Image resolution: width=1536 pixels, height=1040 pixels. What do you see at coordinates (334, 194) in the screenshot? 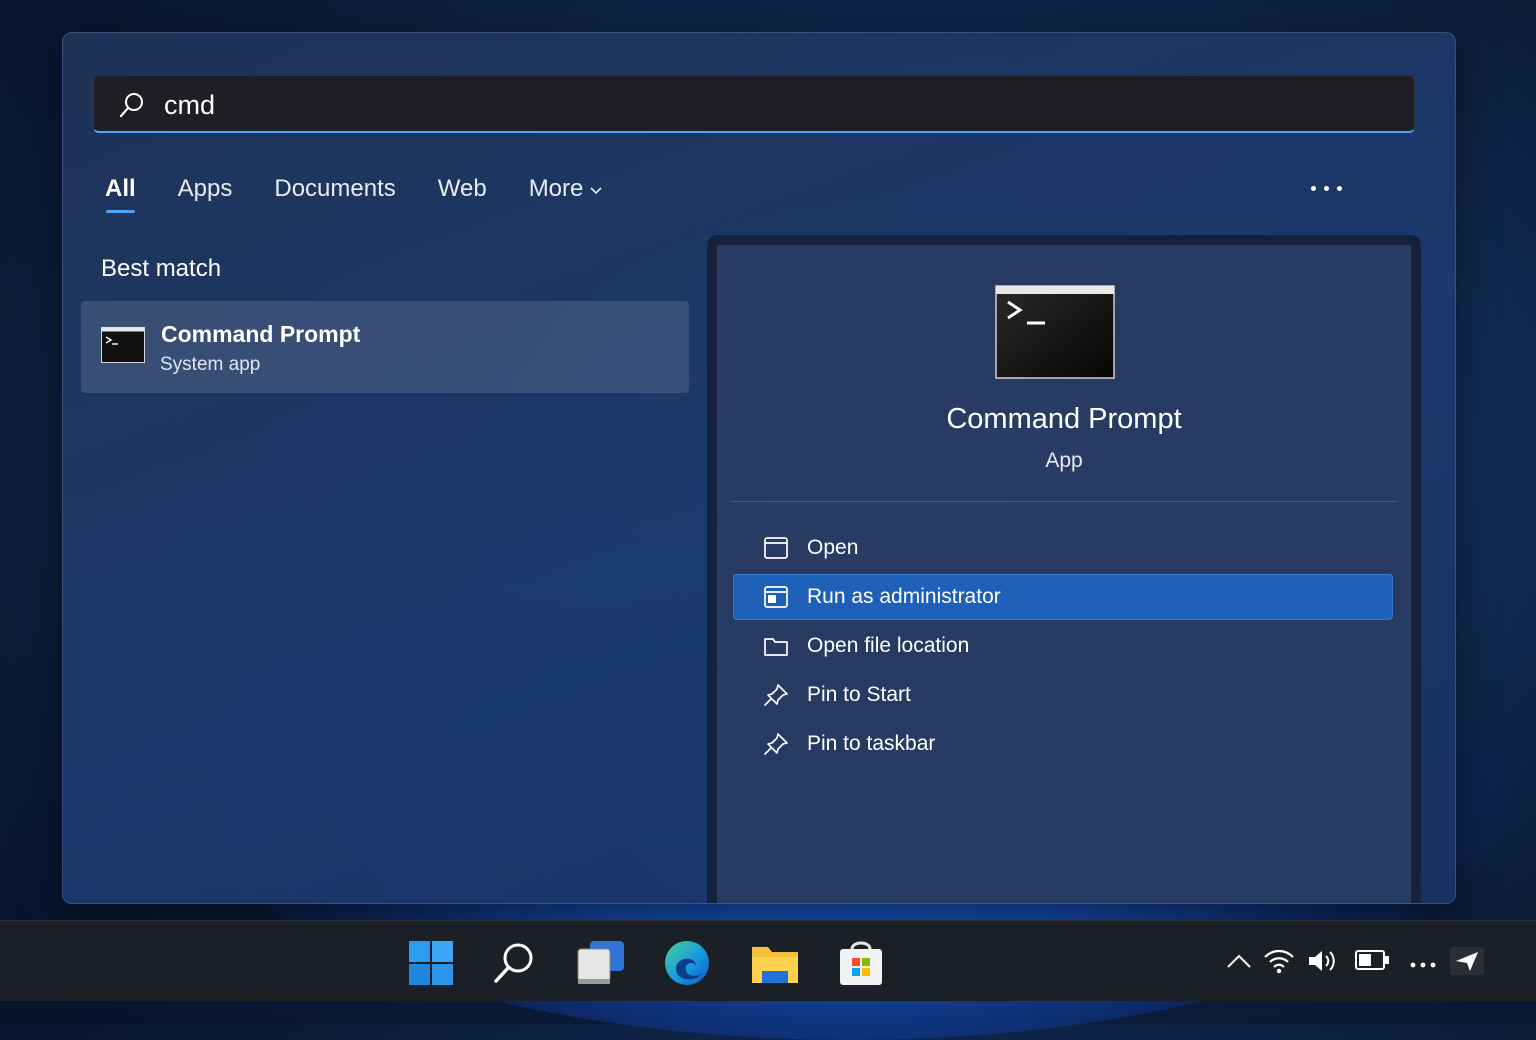
I see `tab-documents: Documents` at bounding box center [334, 194].